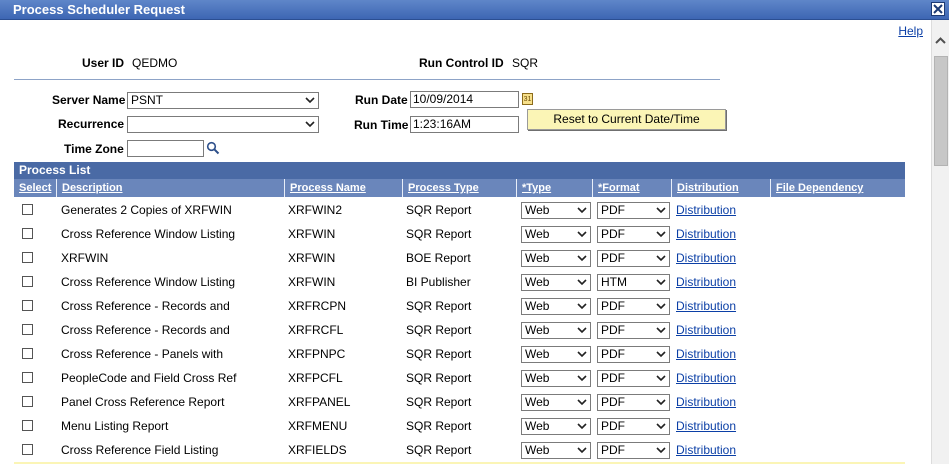 The width and height of the screenshot is (949, 464). What do you see at coordinates (155, 63) in the screenshot?
I see `user-id-value: QEDMO` at bounding box center [155, 63].